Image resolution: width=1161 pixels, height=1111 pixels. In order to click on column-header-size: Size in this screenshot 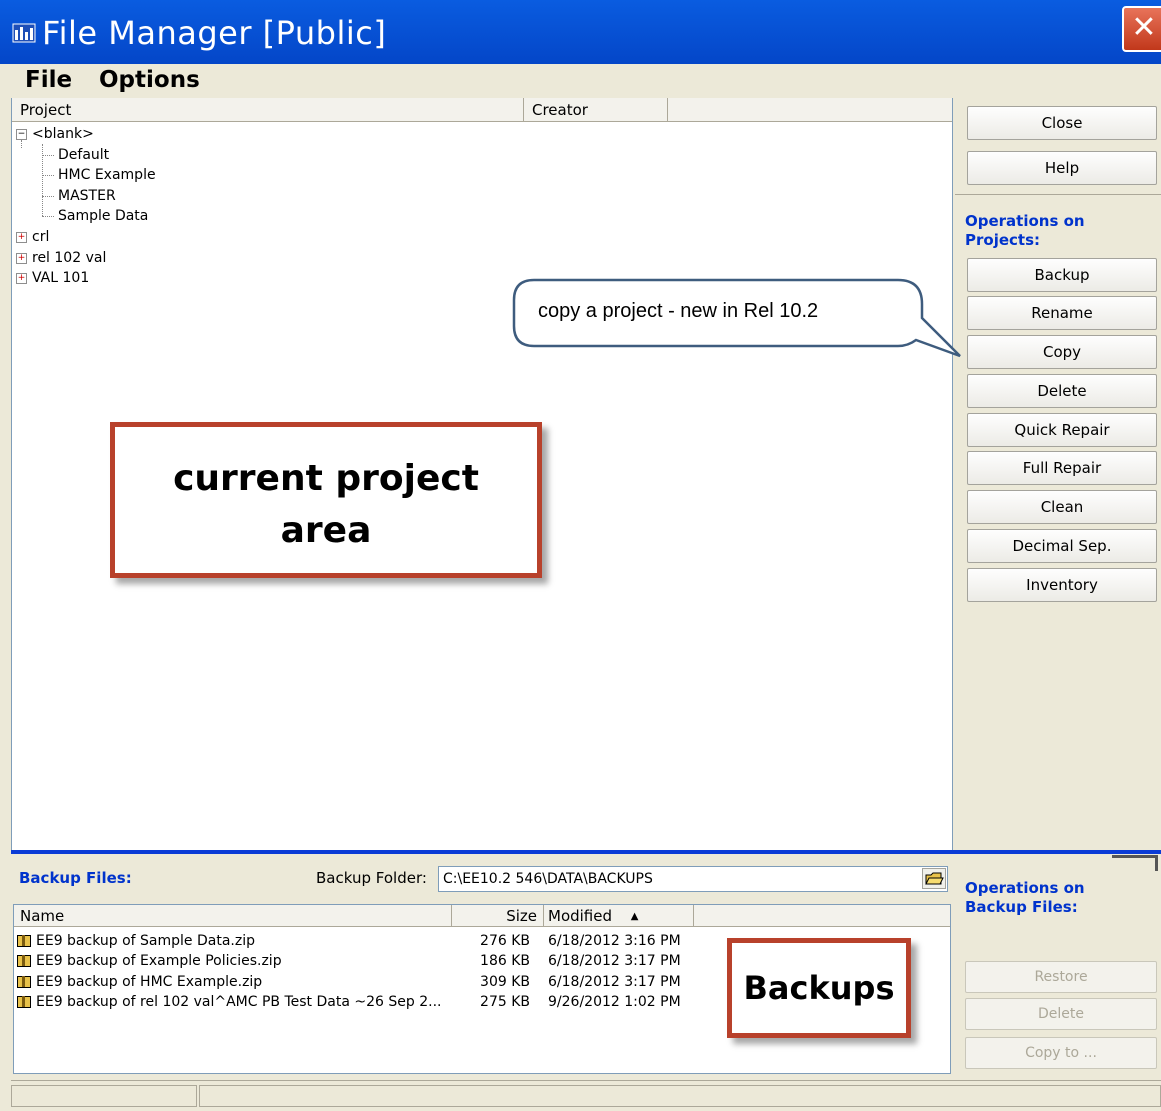, I will do `click(498, 916)`.